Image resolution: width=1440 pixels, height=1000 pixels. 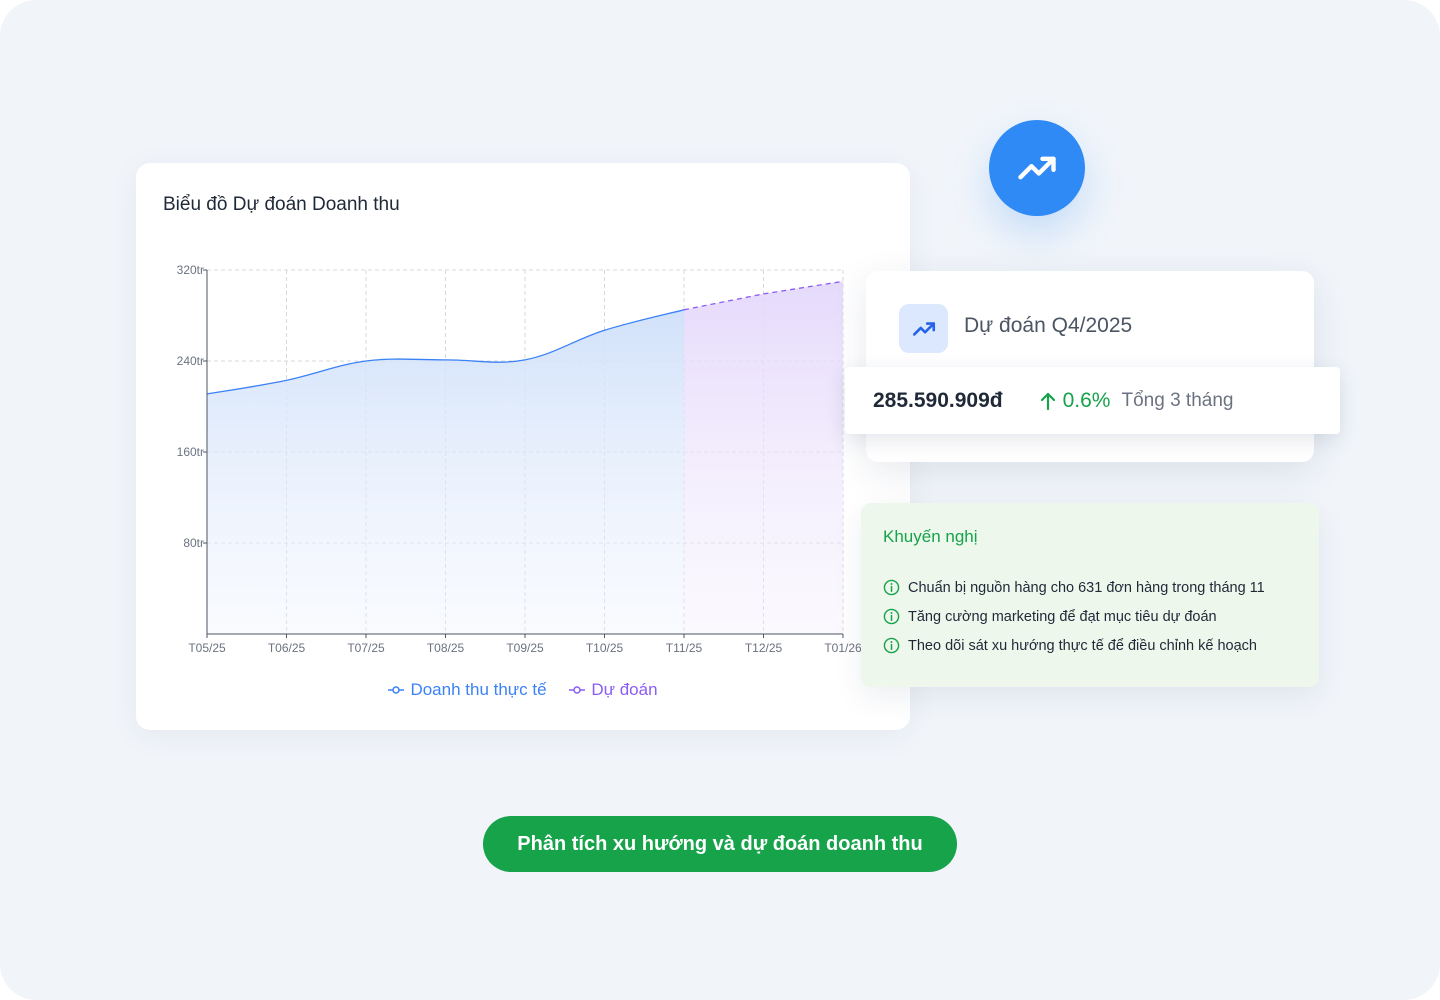 I want to click on forecast-metric-strip: 285.590.909đ 0.6% Tổng 3 tháng, so click(x=1092, y=400).